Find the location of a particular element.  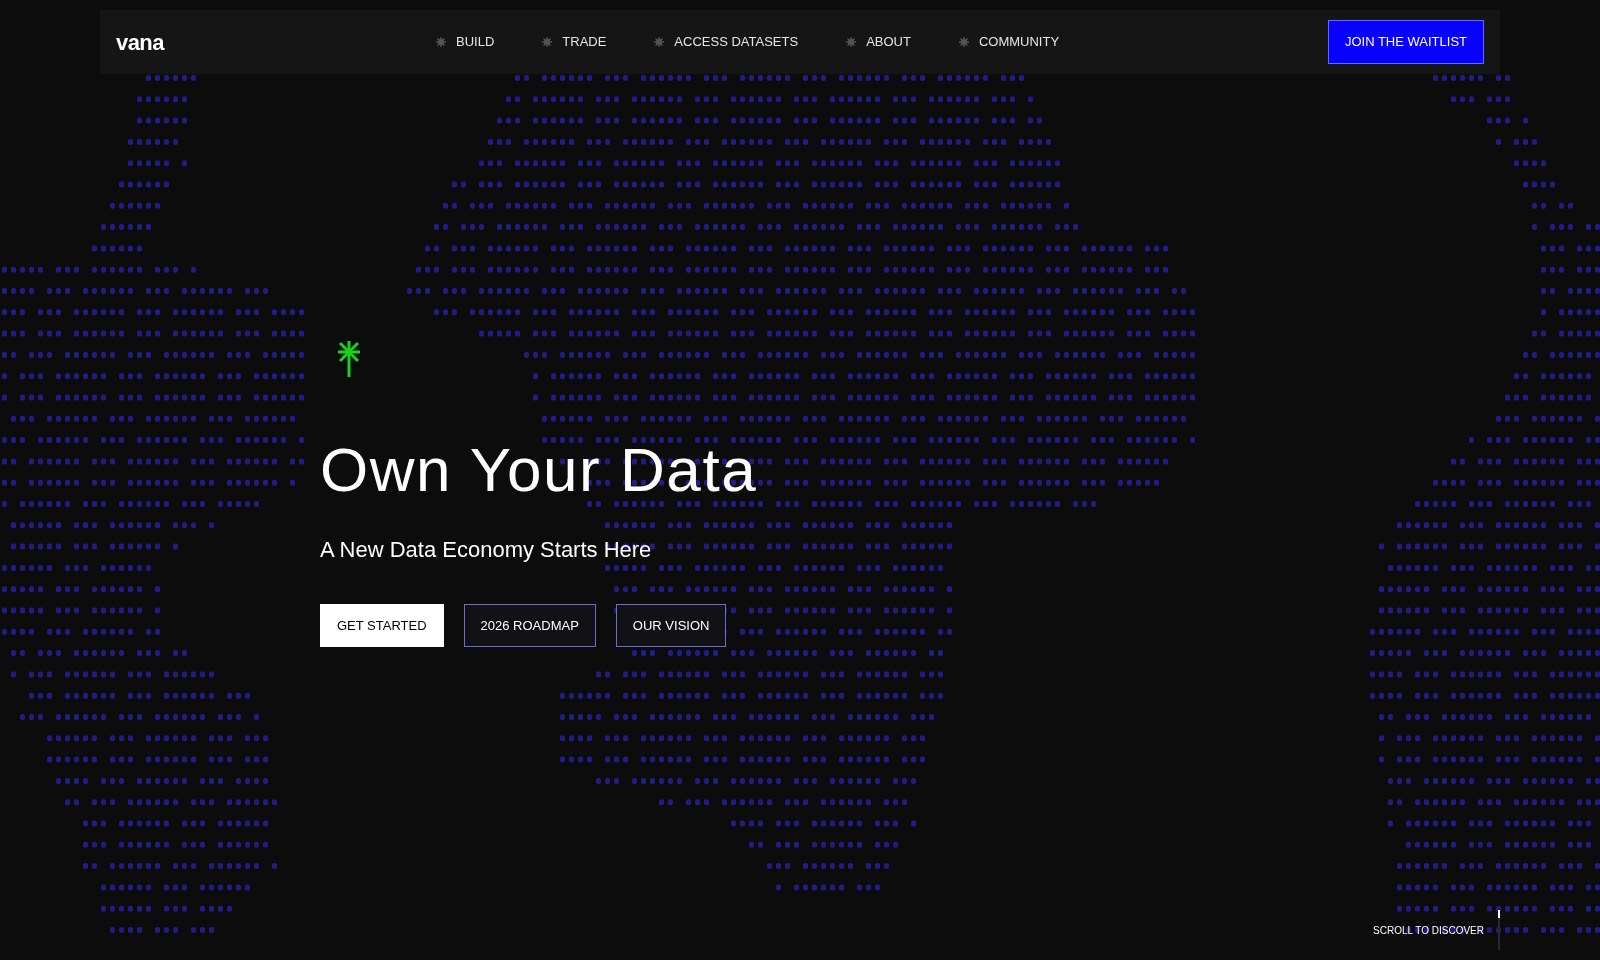

scroll-hint: SCROLL TO DISCOVER is located at coordinates (1428, 931).